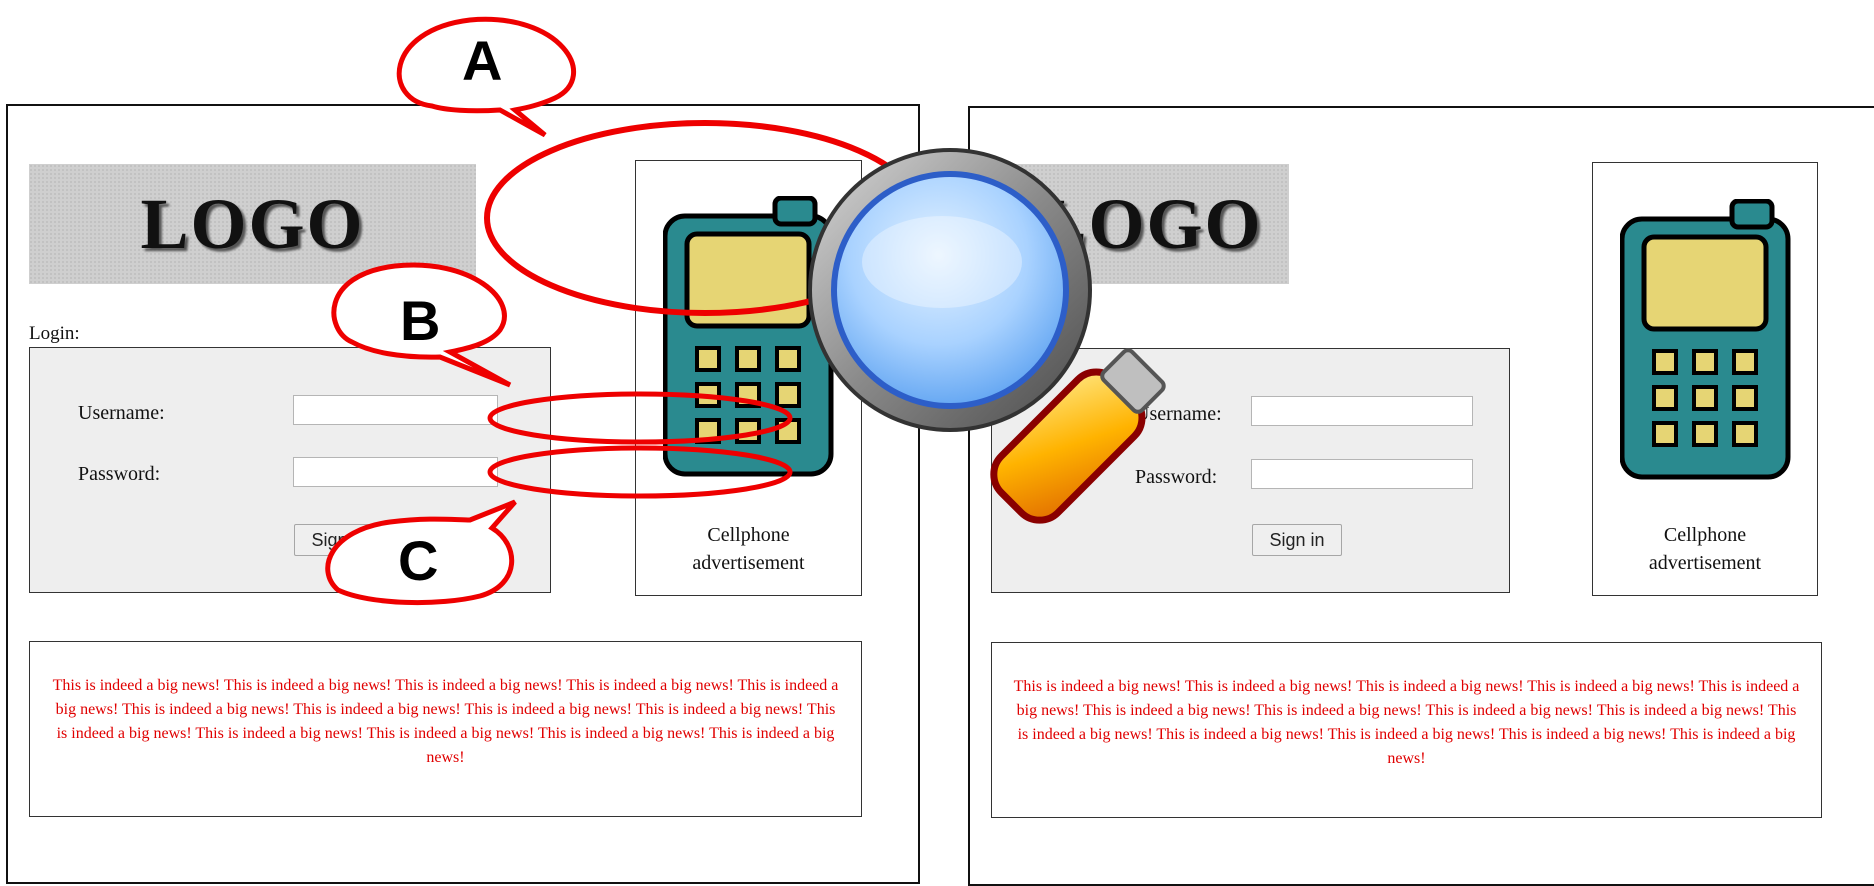 The image size is (1874, 886). What do you see at coordinates (420, 320) in the screenshot?
I see `callout-letter-b: B` at bounding box center [420, 320].